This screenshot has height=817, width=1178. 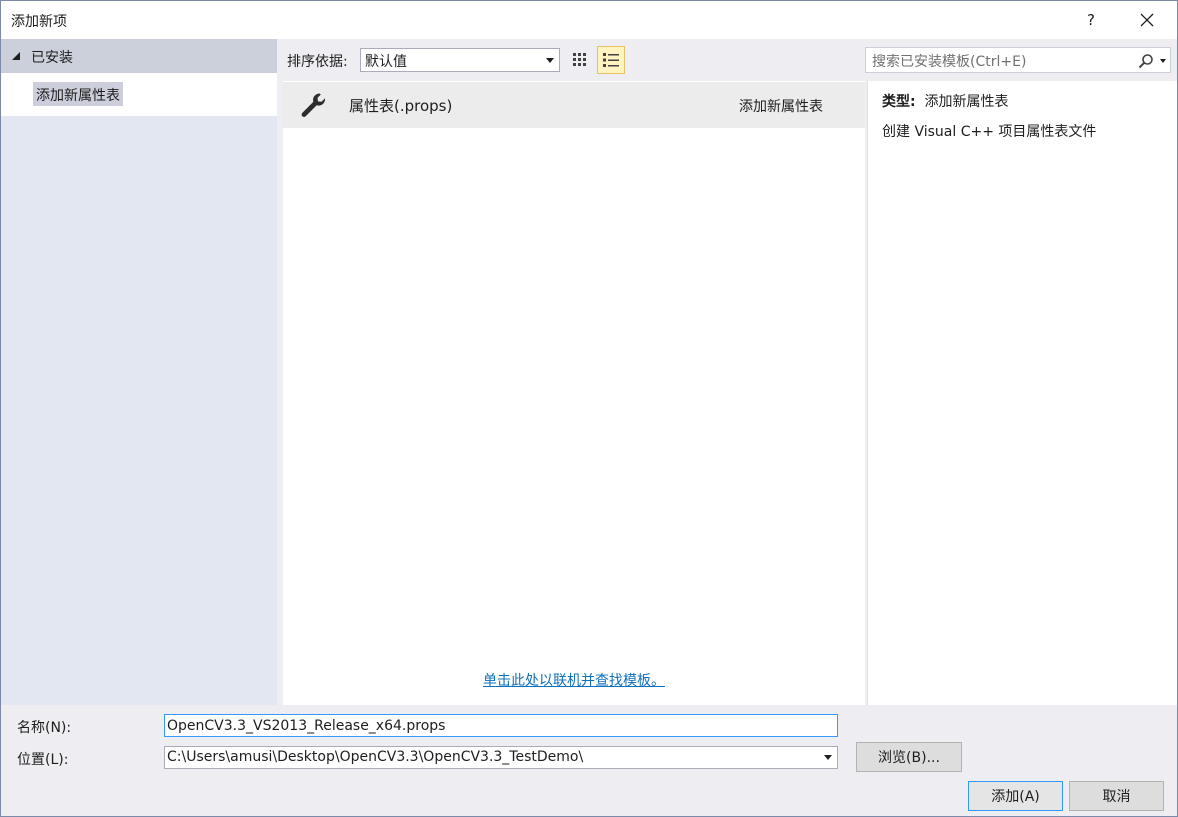 I want to click on details-type-key: 类型:, so click(x=899, y=102).